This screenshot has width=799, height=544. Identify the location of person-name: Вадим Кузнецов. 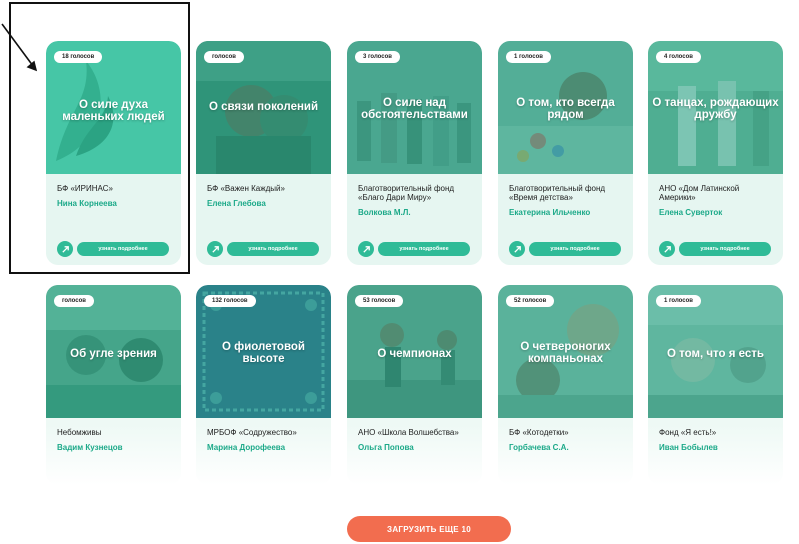
(90, 447).